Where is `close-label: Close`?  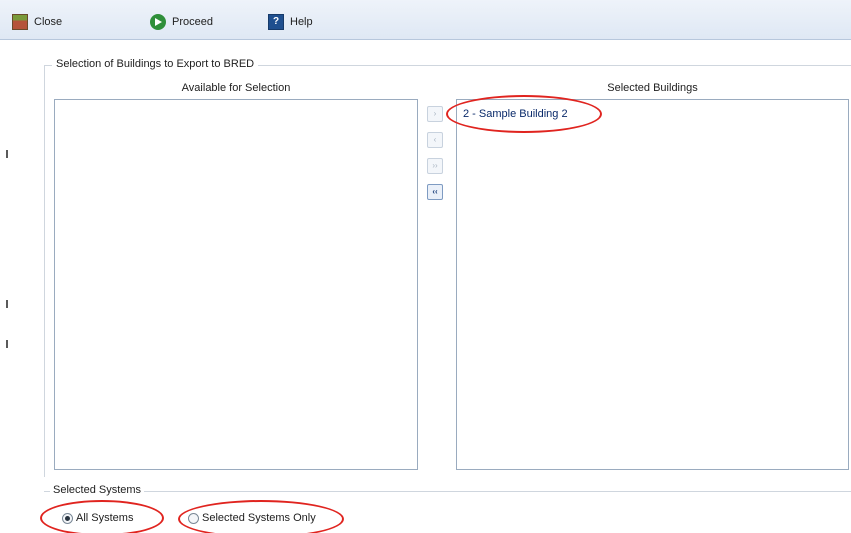 close-label: Close is located at coordinates (48, 22).